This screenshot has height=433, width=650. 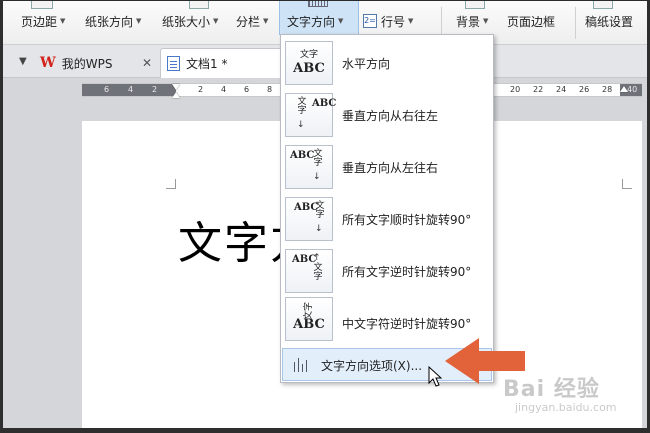 I want to click on menu-item-label: 水平方向, so click(x=366, y=63).